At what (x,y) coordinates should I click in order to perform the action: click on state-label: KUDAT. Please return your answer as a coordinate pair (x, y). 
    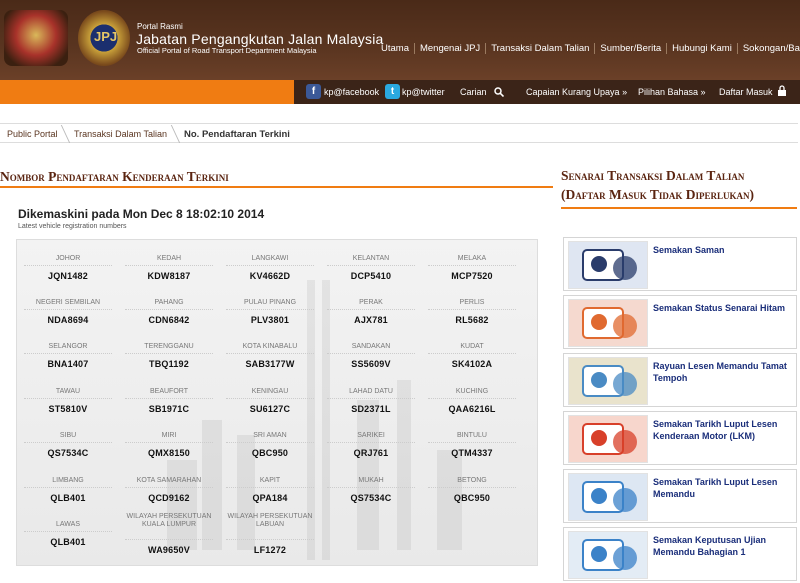
    Looking at the image, I should click on (472, 346).